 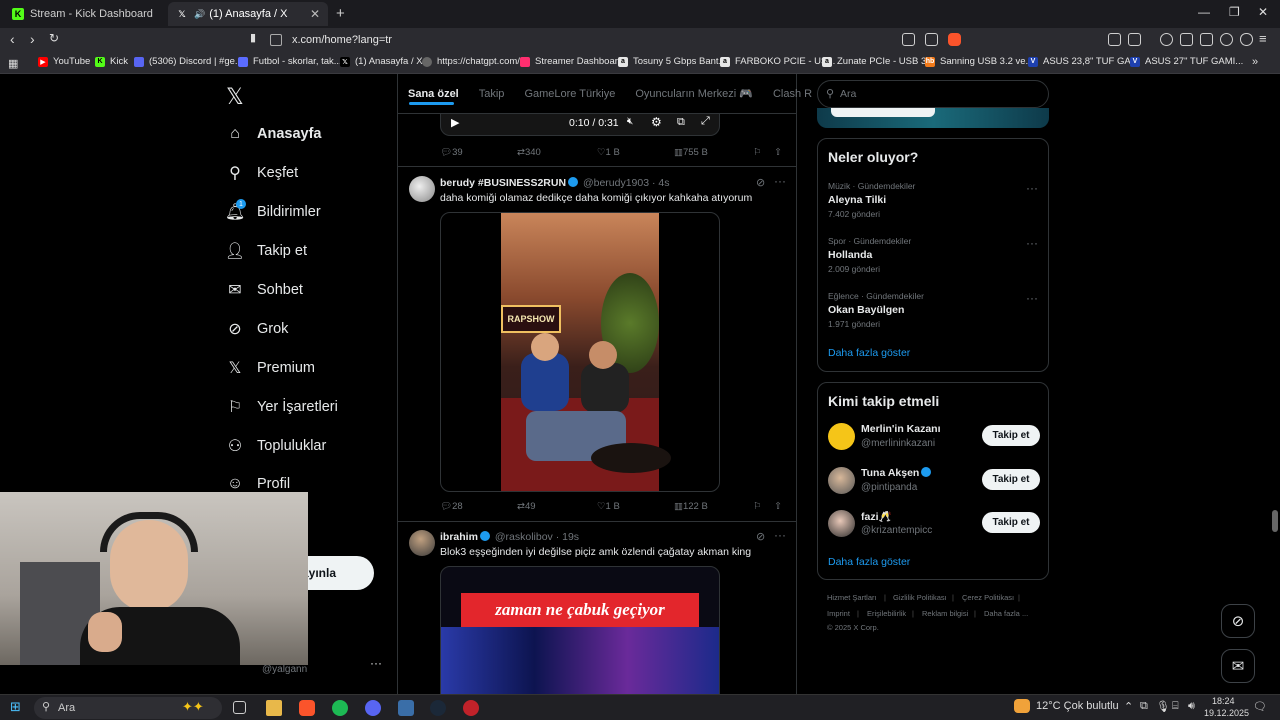 What do you see at coordinates (852, 597) in the screenshot?
I see `footer-link: Hizmet Şartları` at bounding box center [852, 597].